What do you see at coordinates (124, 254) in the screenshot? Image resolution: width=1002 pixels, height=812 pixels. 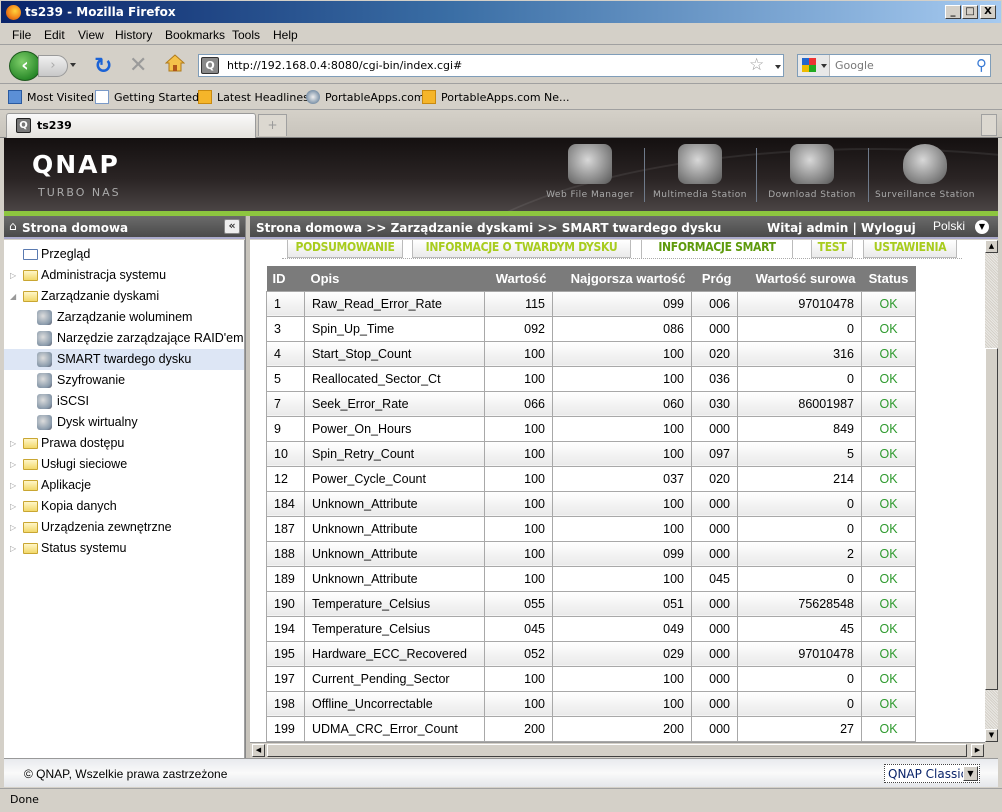 I see `sidebar-item: Przegląd` at bounding box center [124, 254].